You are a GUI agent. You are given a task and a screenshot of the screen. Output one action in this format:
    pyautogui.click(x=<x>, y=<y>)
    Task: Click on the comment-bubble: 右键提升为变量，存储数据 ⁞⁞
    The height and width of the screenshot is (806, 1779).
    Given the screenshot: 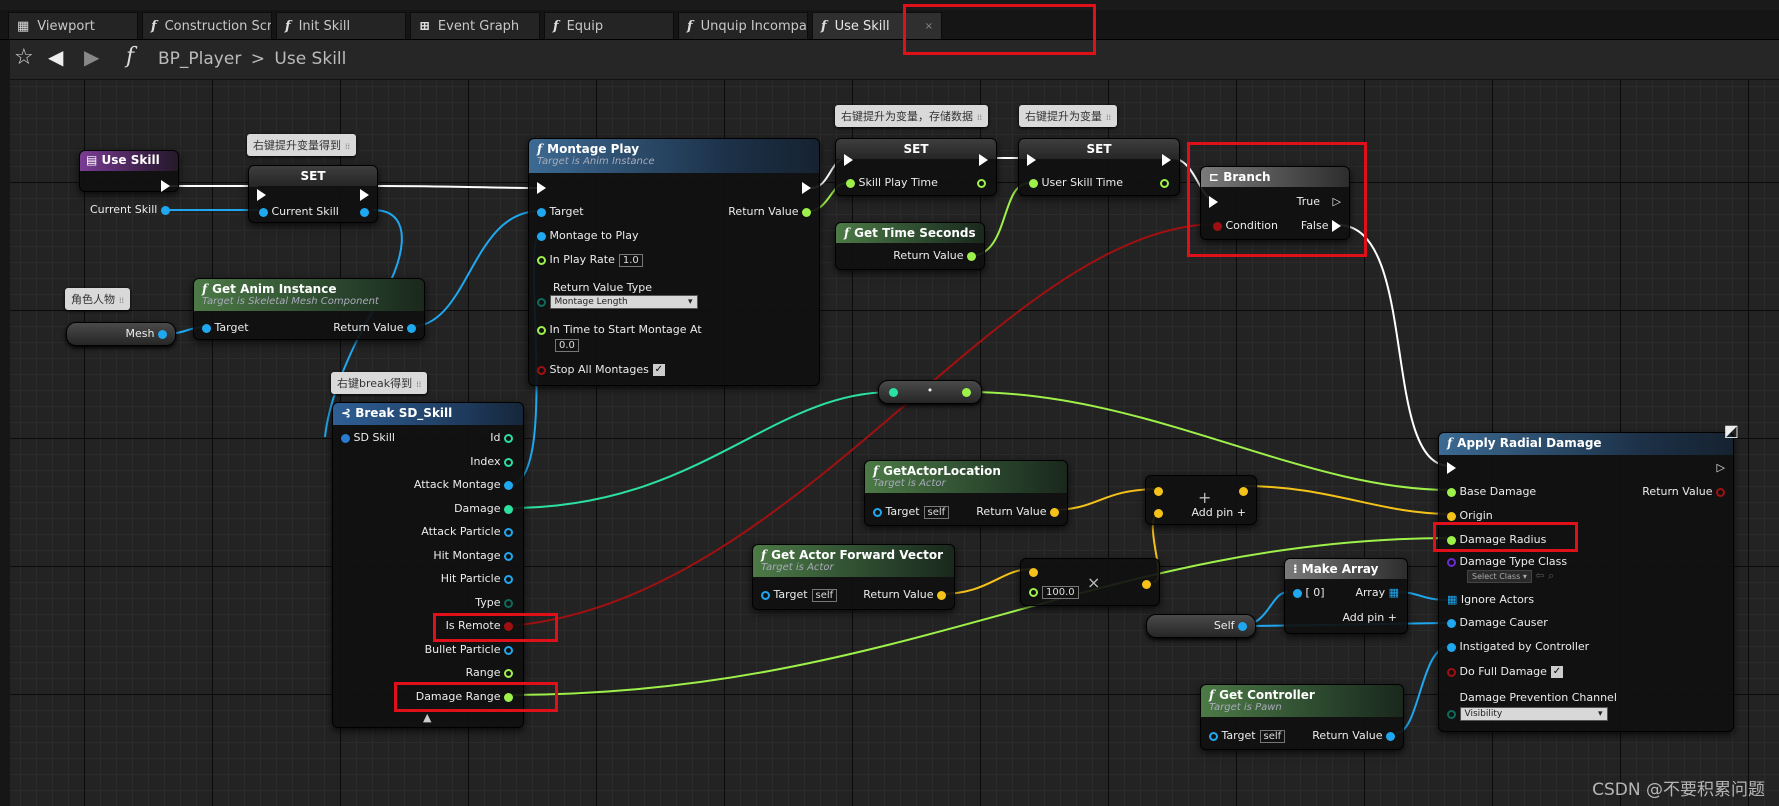 What is the action you would take?
    pyautogui.click(x=912, y=116)
    